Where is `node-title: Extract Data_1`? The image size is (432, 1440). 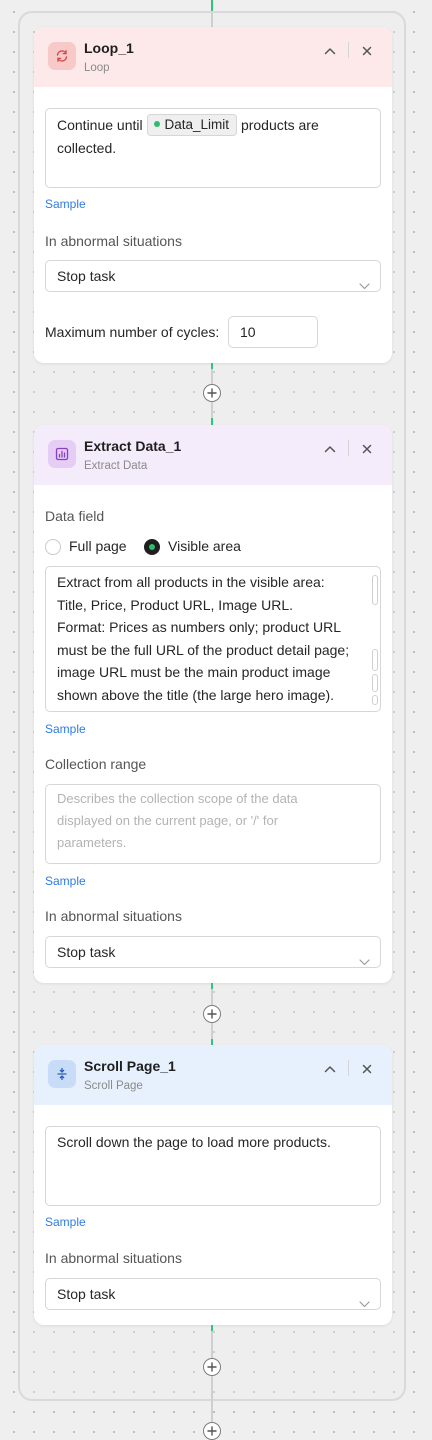 node-title: Extract Data_1 is located at coordinates (133, 446).